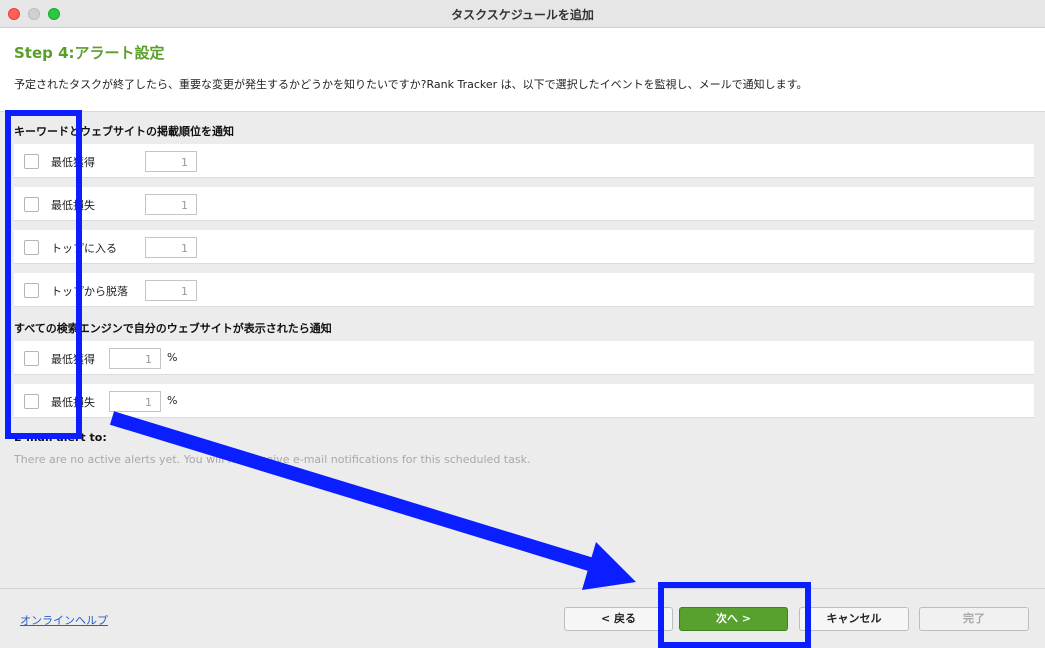 Image resolution: width=1045 pixels, height=648 pixels. I want to click on visibility-gain-input: 1, so click(135, 358).